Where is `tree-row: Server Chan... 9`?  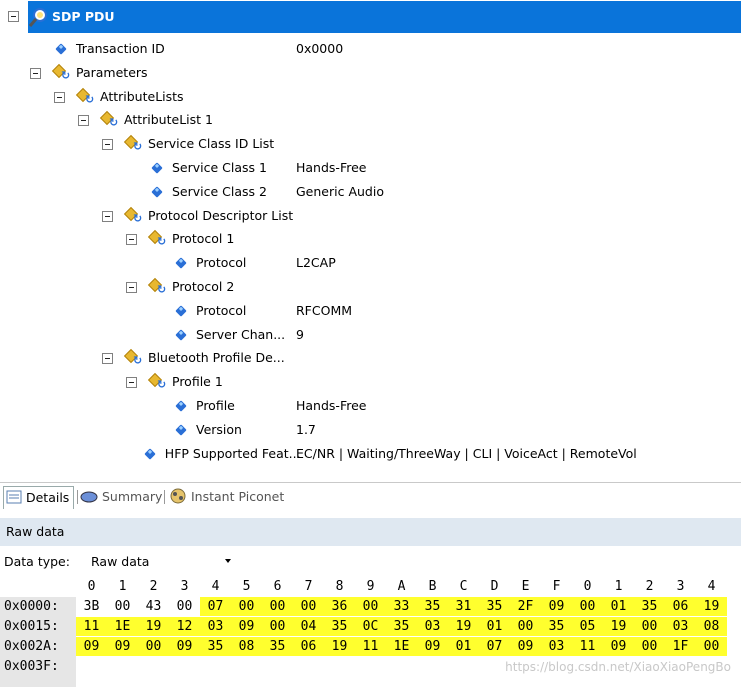
tree-row: Server Chan... 9 is located at coordinates (370, 335).